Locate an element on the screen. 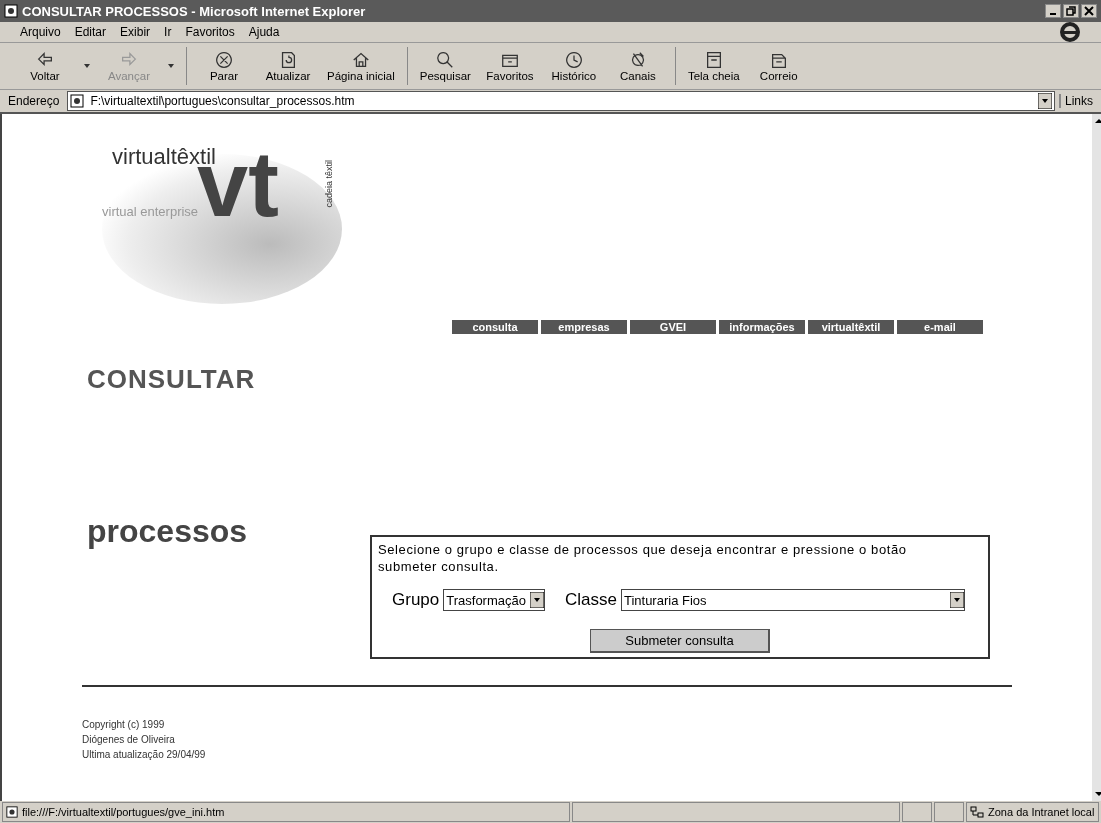  stop-icon is located at coordinates (224, 60).